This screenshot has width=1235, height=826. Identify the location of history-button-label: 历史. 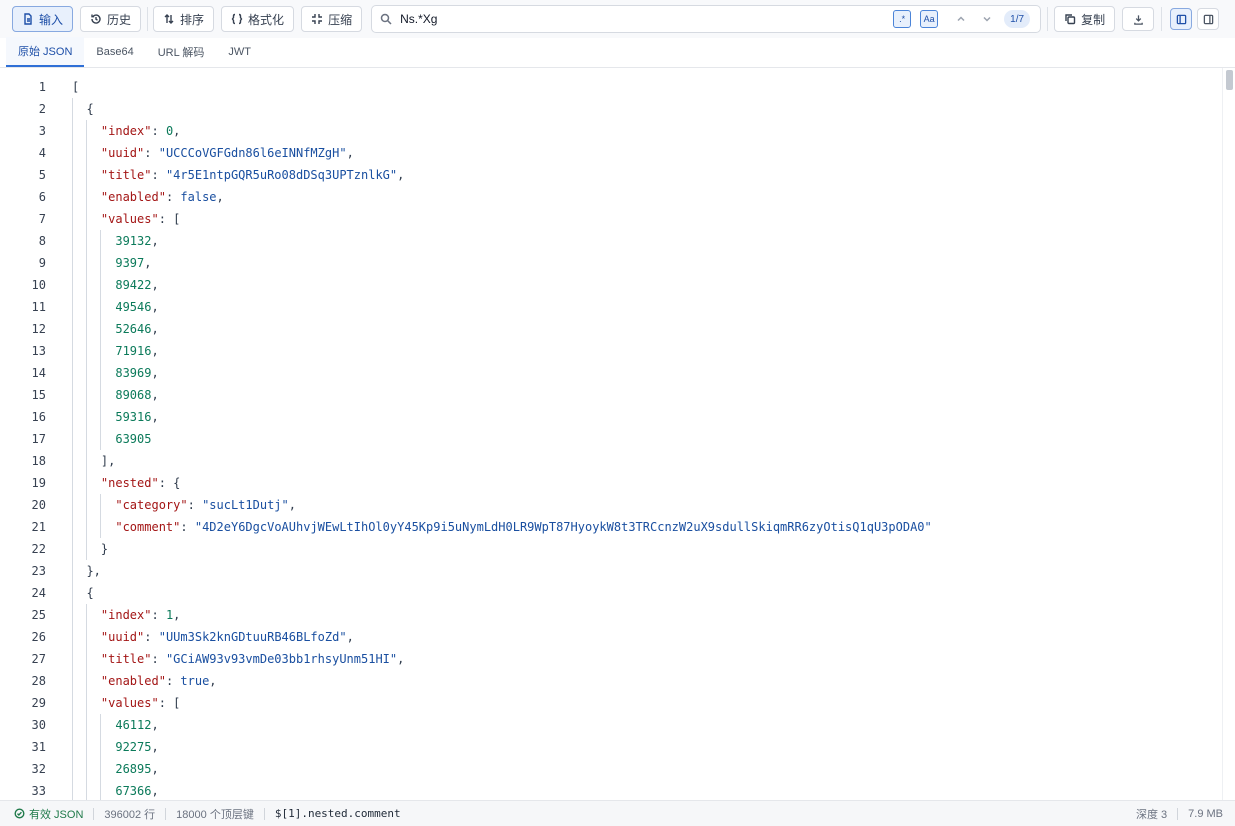
(119, 19).